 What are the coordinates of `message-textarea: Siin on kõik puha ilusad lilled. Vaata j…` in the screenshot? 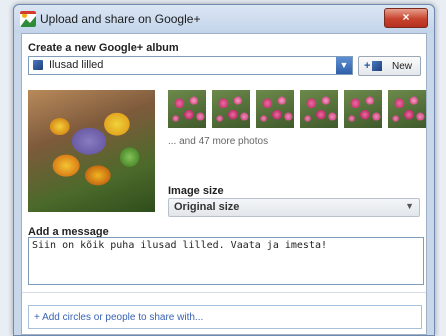 It's located at (226, 261).